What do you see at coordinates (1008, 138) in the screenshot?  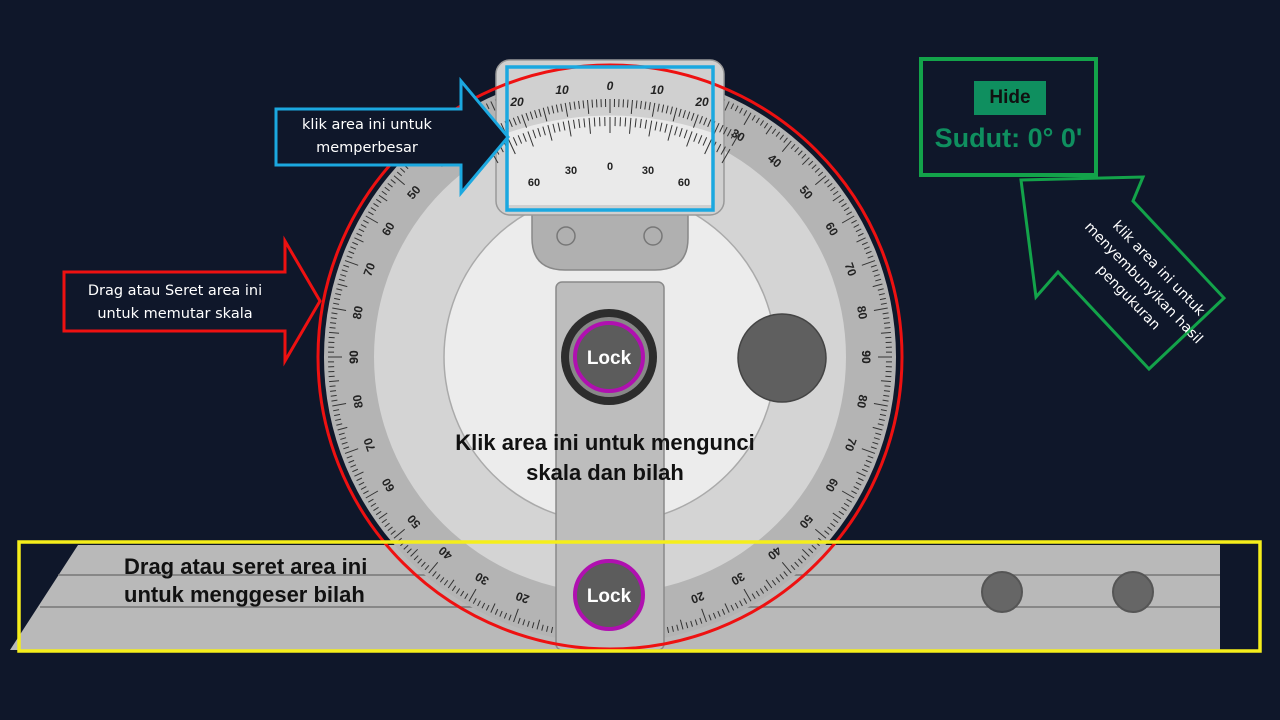 I see `angle-readout: Sudut: 0° 0'` at bounding box center [1008, 138].